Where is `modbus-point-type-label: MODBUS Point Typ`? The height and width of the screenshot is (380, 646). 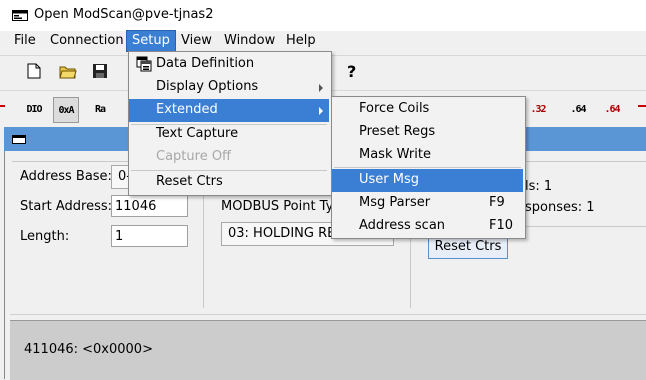 modbus-point-type-label: MODBUS Point Typ is located at coordinates (281, 206).